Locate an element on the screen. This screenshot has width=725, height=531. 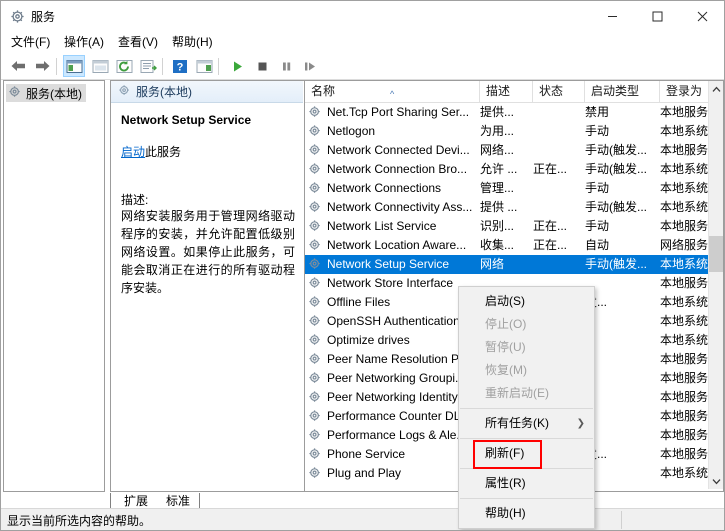
selected-service-title: Network Setup Service is located at coordinates (186, 120).